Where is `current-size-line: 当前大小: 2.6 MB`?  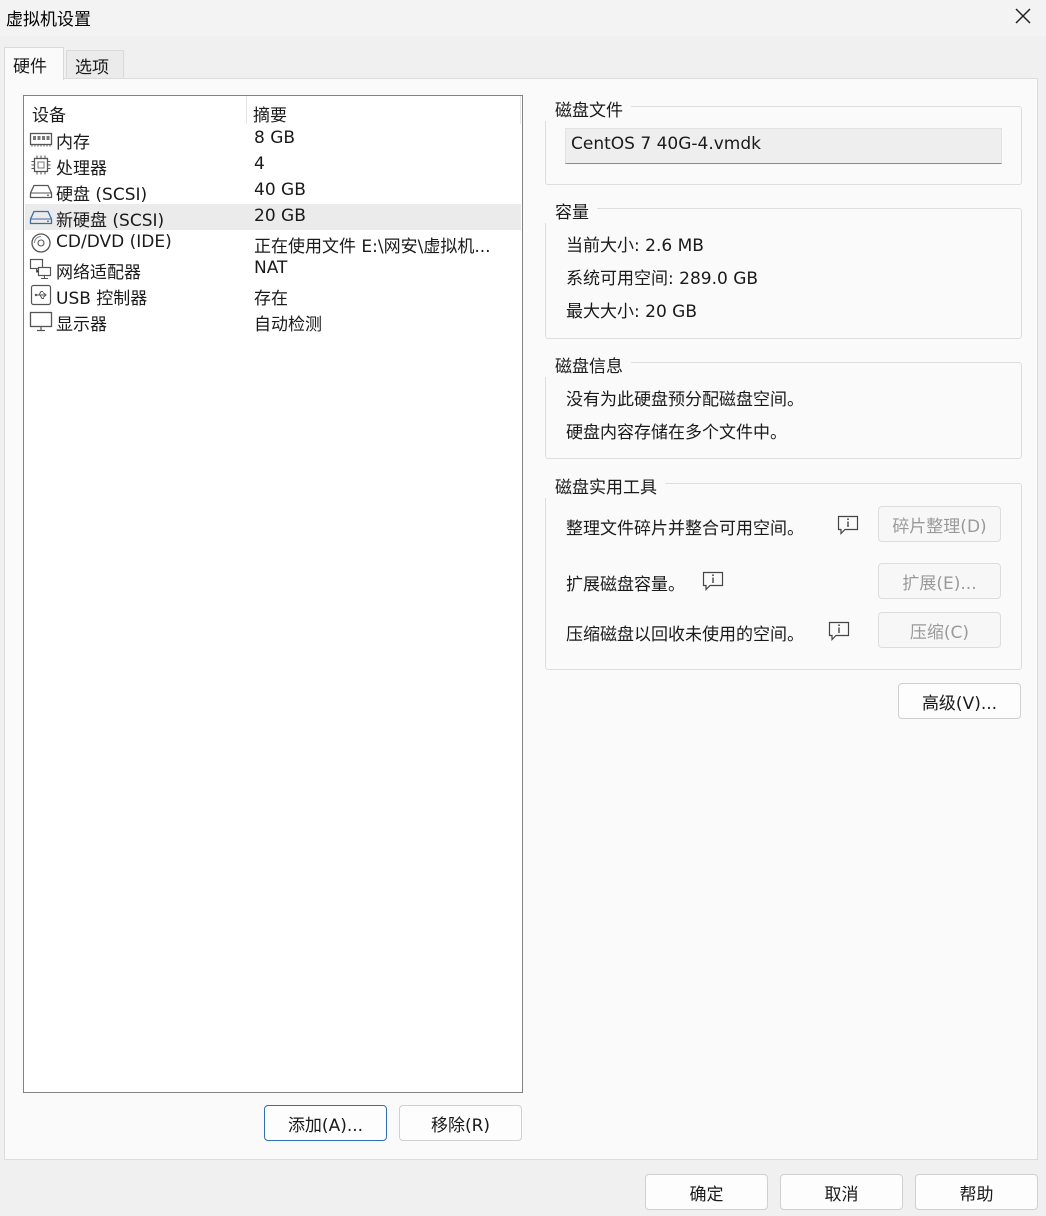 current-size-line: 当前大小: 2.6 MB is located at coordinates (635, 243).